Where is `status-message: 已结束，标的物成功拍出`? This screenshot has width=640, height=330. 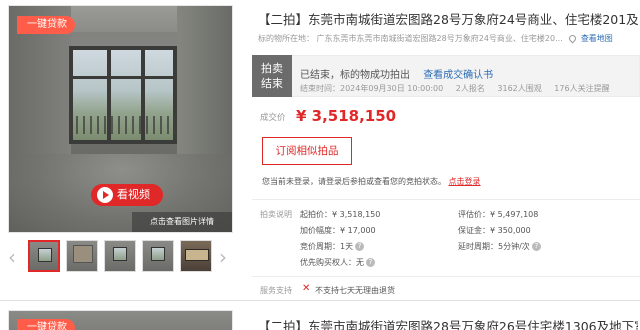
status-message: 已结束，标的物成功拍出 is located at coordinates (355, 75).